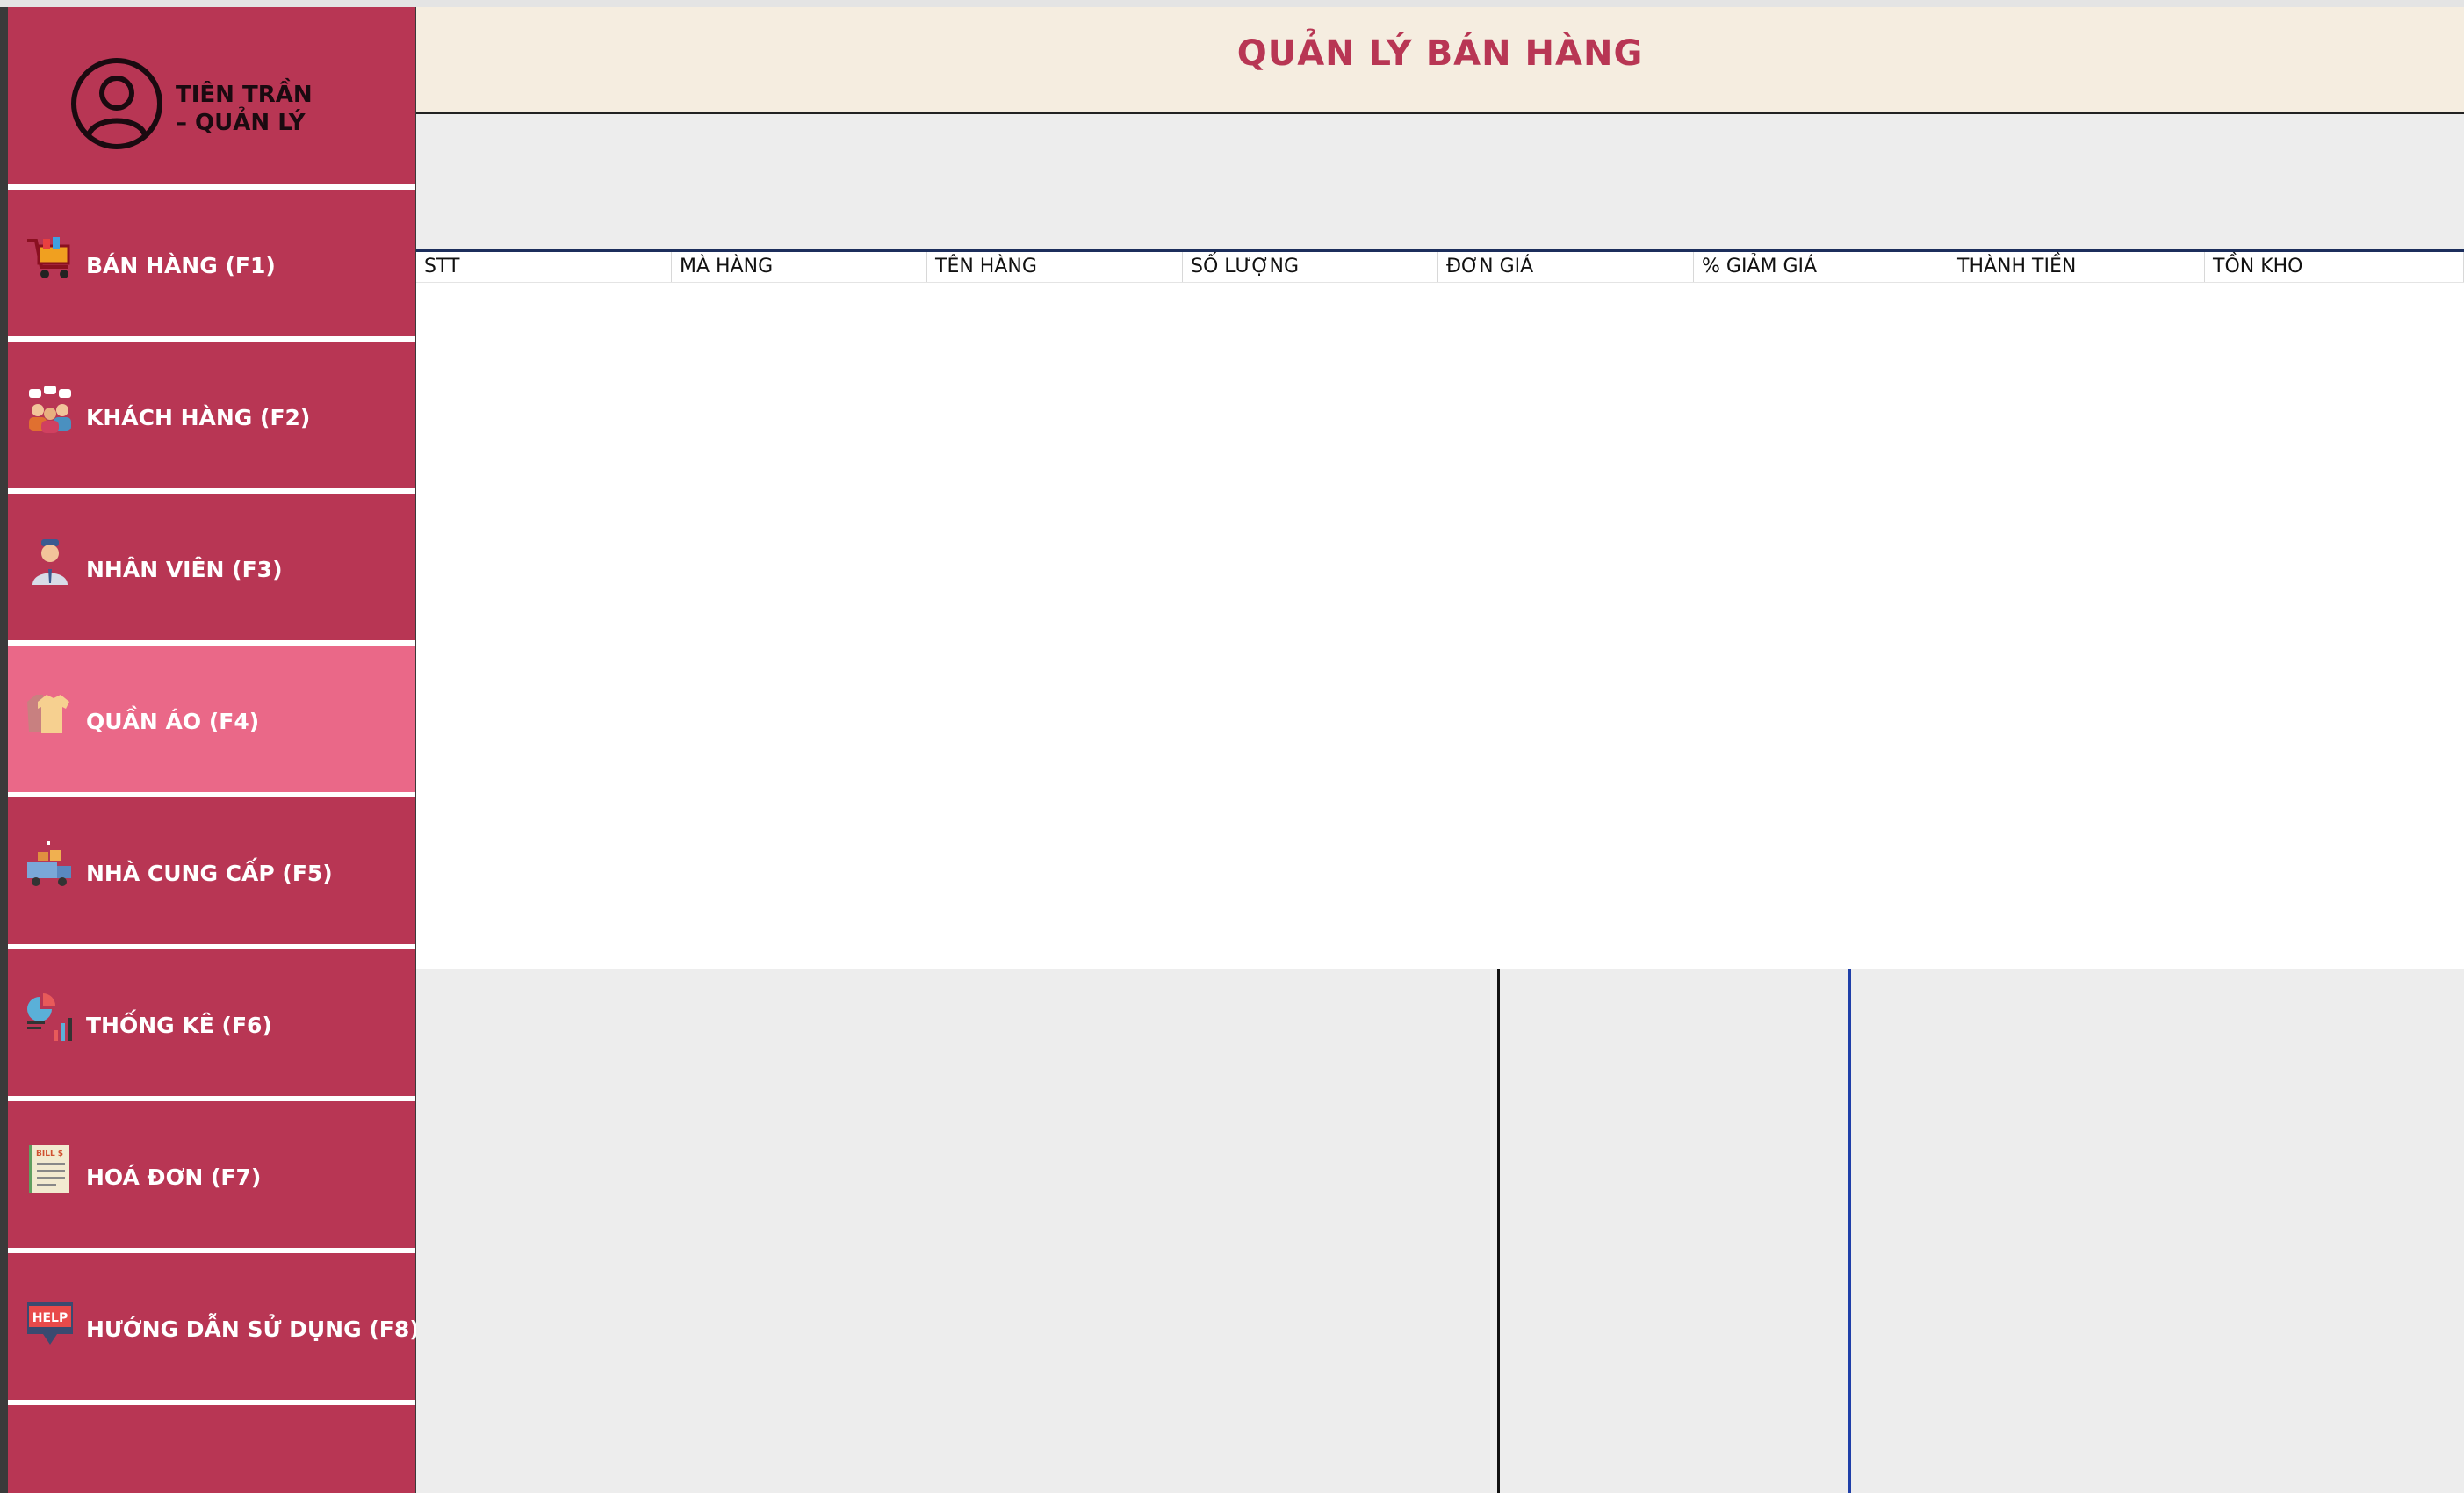  Describe the element at coordinates (244, 95) in the screenshot. I see `user-name-line1: TIÊN TRẦN` at that location.